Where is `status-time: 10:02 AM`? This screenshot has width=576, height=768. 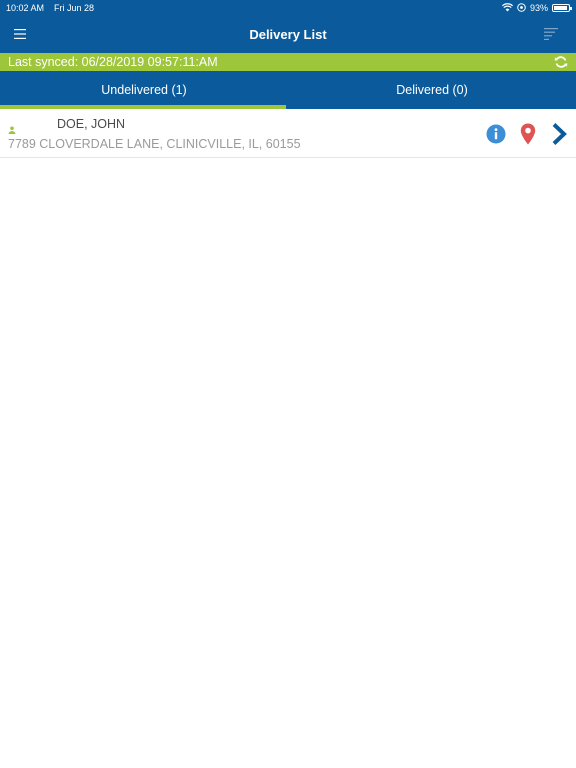
status-time: 10:02 AM is located at coordinates (25, 8).